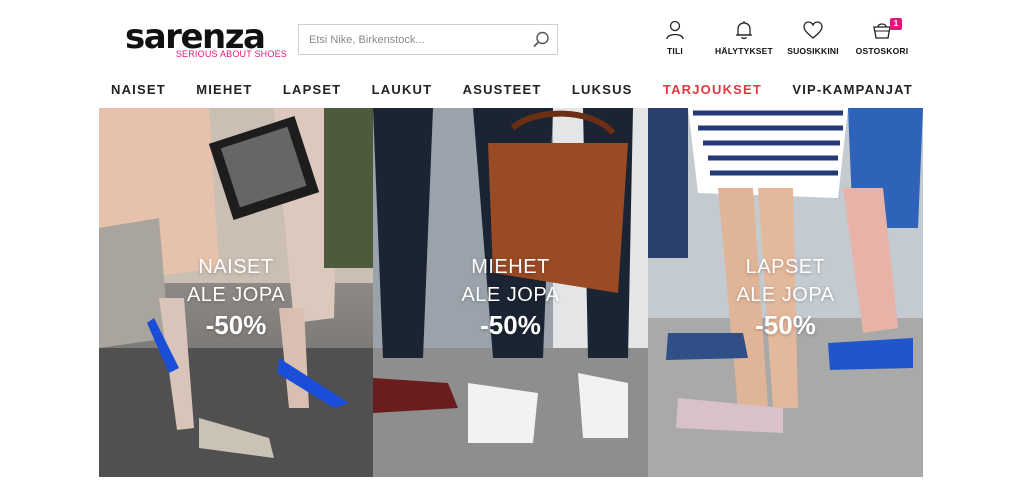  I want to click on favorites-link: SUOSIKKINI, so click(813, 42).